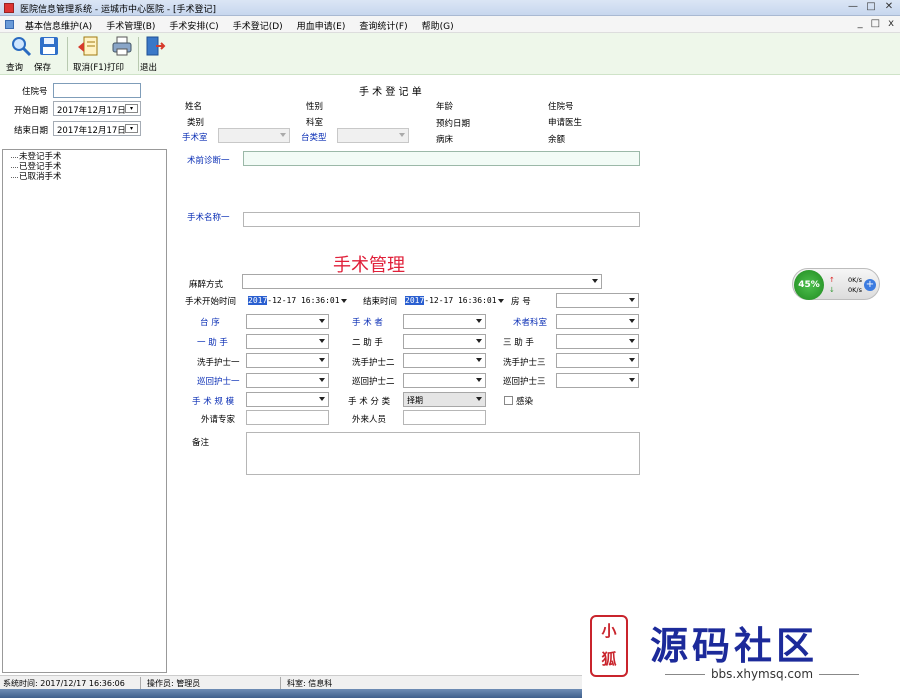 The height and width of the screenshot is (698, 900). I want to click on op-scale-label: 手 术 规 模, so click(213, 402).